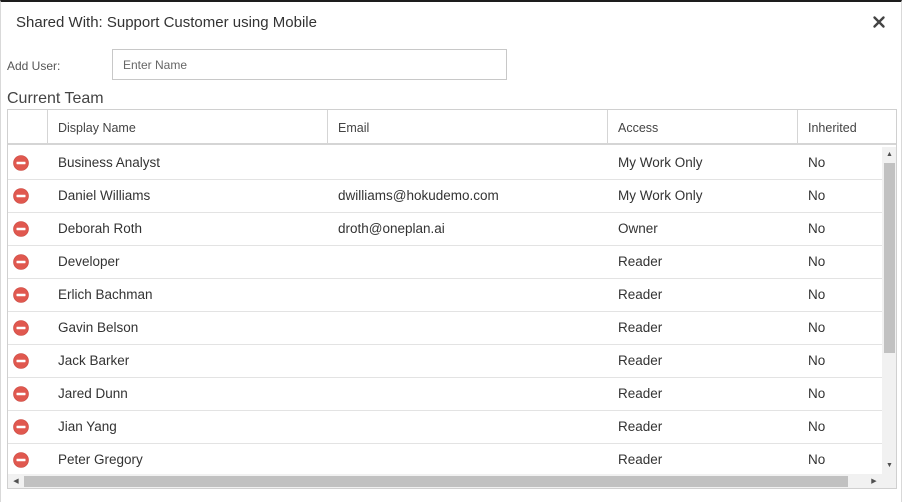 This screenshot has height=502, width=902. What do you see at coordinates (847, 126) in the screenshot?
I see `column-header-inherited: Inherited` at bounding box center [847, 126].